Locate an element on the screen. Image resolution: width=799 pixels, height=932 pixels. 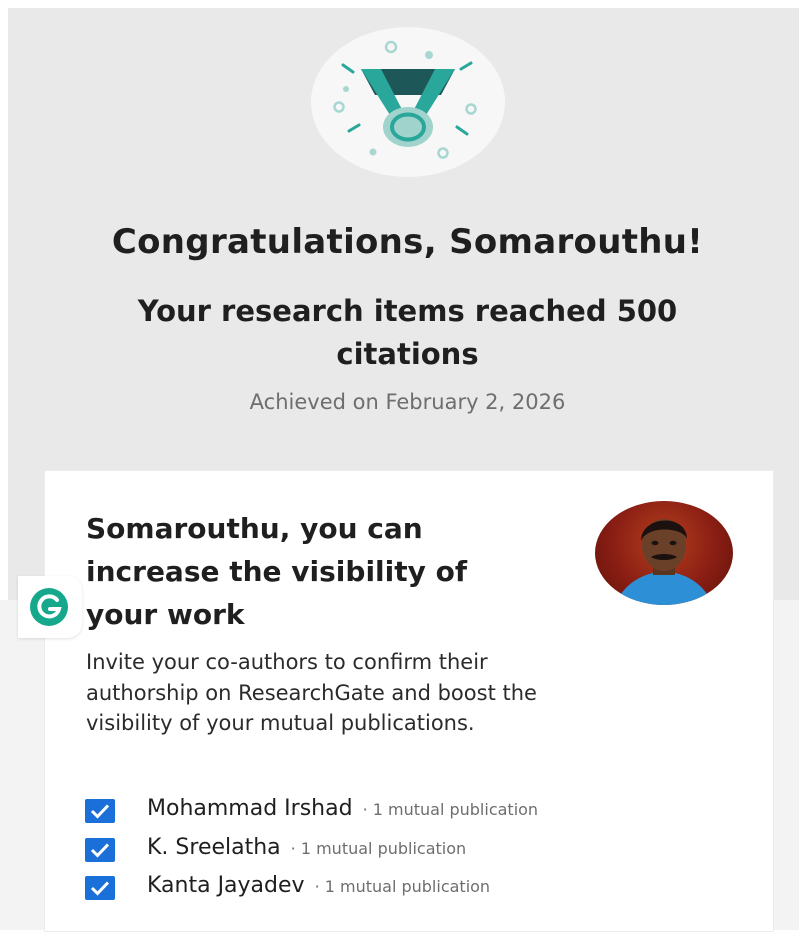
list-item: K. Sreelatha · 1 mutual publication is located at coordinates (415, 854).